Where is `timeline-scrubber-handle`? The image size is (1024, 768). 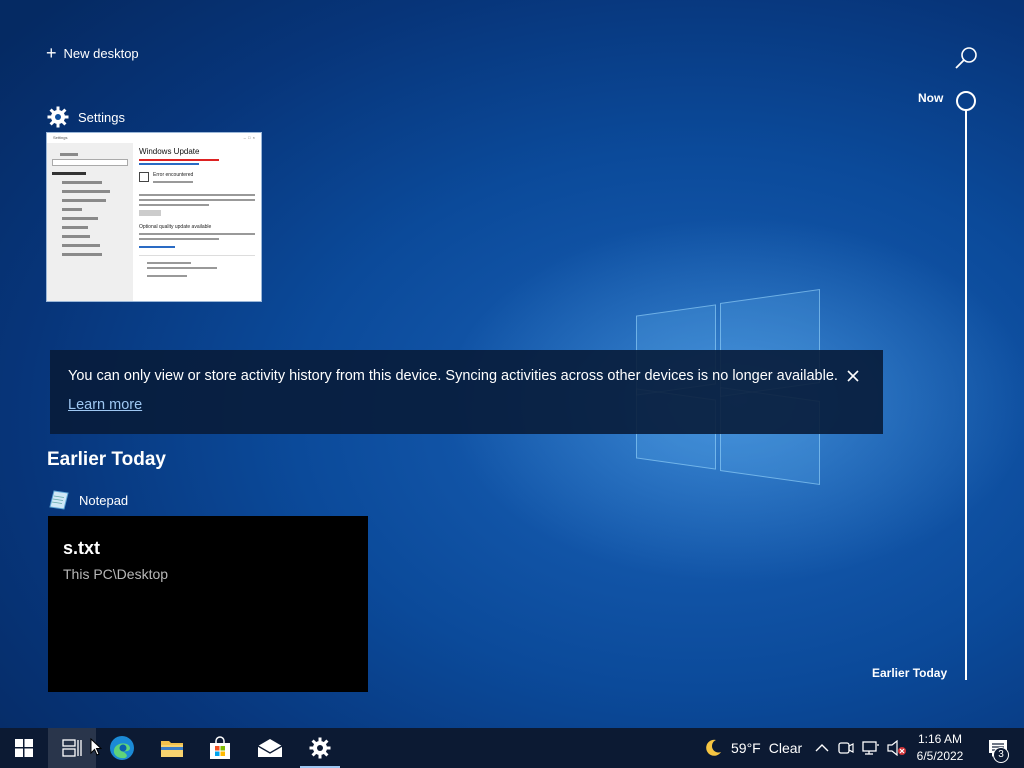 timeline-scrubber-handle is located at coordinates (966, 101).